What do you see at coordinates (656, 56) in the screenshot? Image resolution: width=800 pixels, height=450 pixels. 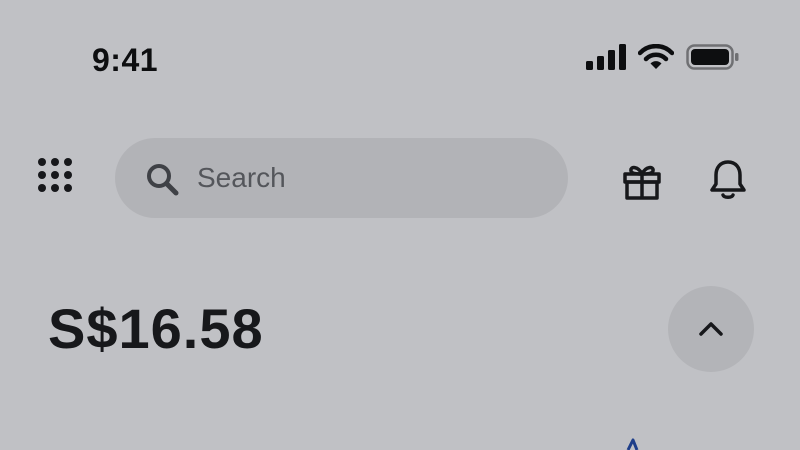 I see `wifi-icon` at bounding box center [656, 56].